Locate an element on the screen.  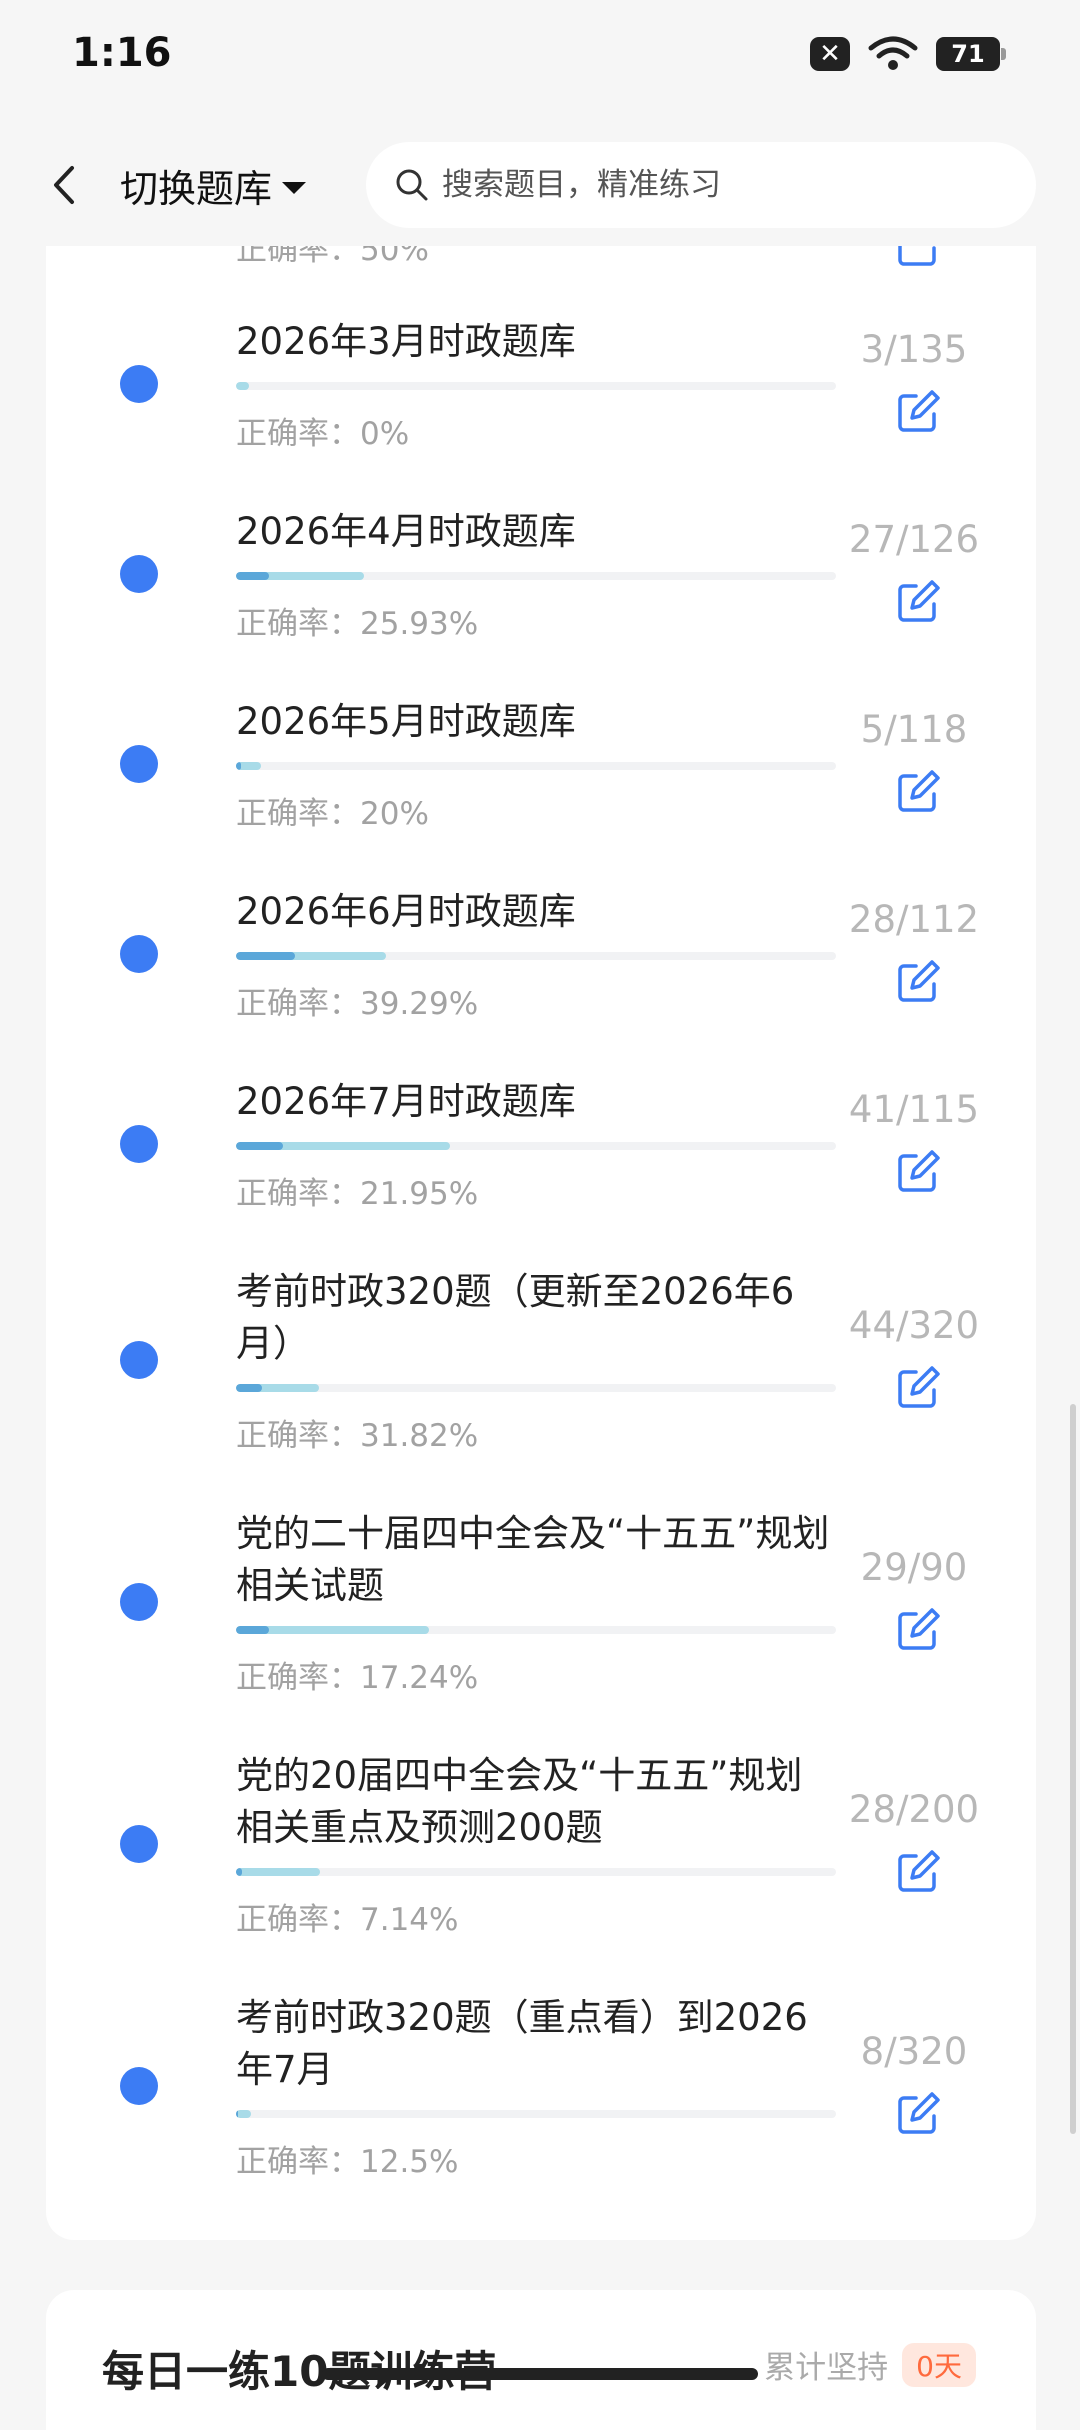
progress-count: 41/115 is located at coordinates (914, 1109).